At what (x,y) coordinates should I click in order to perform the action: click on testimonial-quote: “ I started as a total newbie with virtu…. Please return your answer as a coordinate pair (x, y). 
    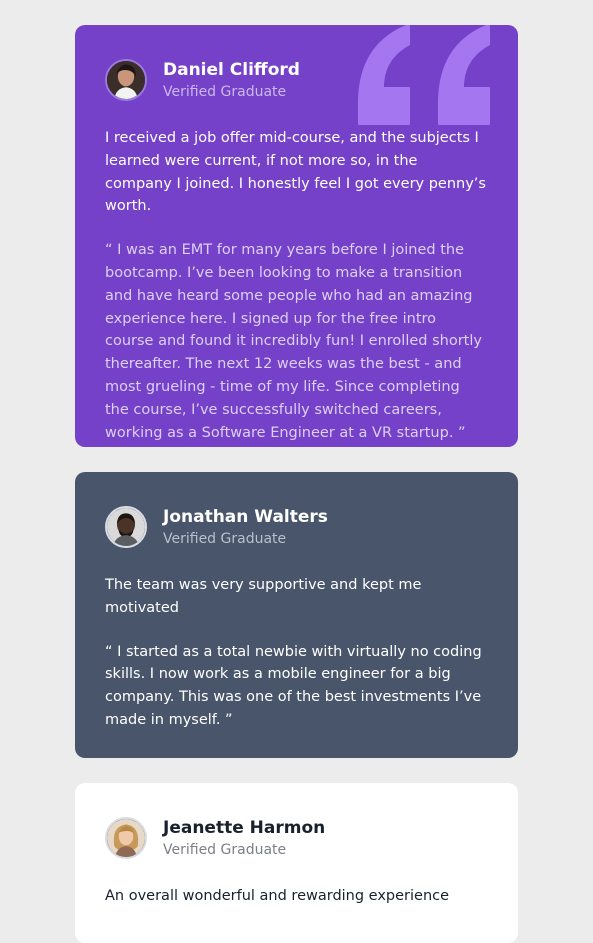
    Looking at the image, I should click on (293, 685).